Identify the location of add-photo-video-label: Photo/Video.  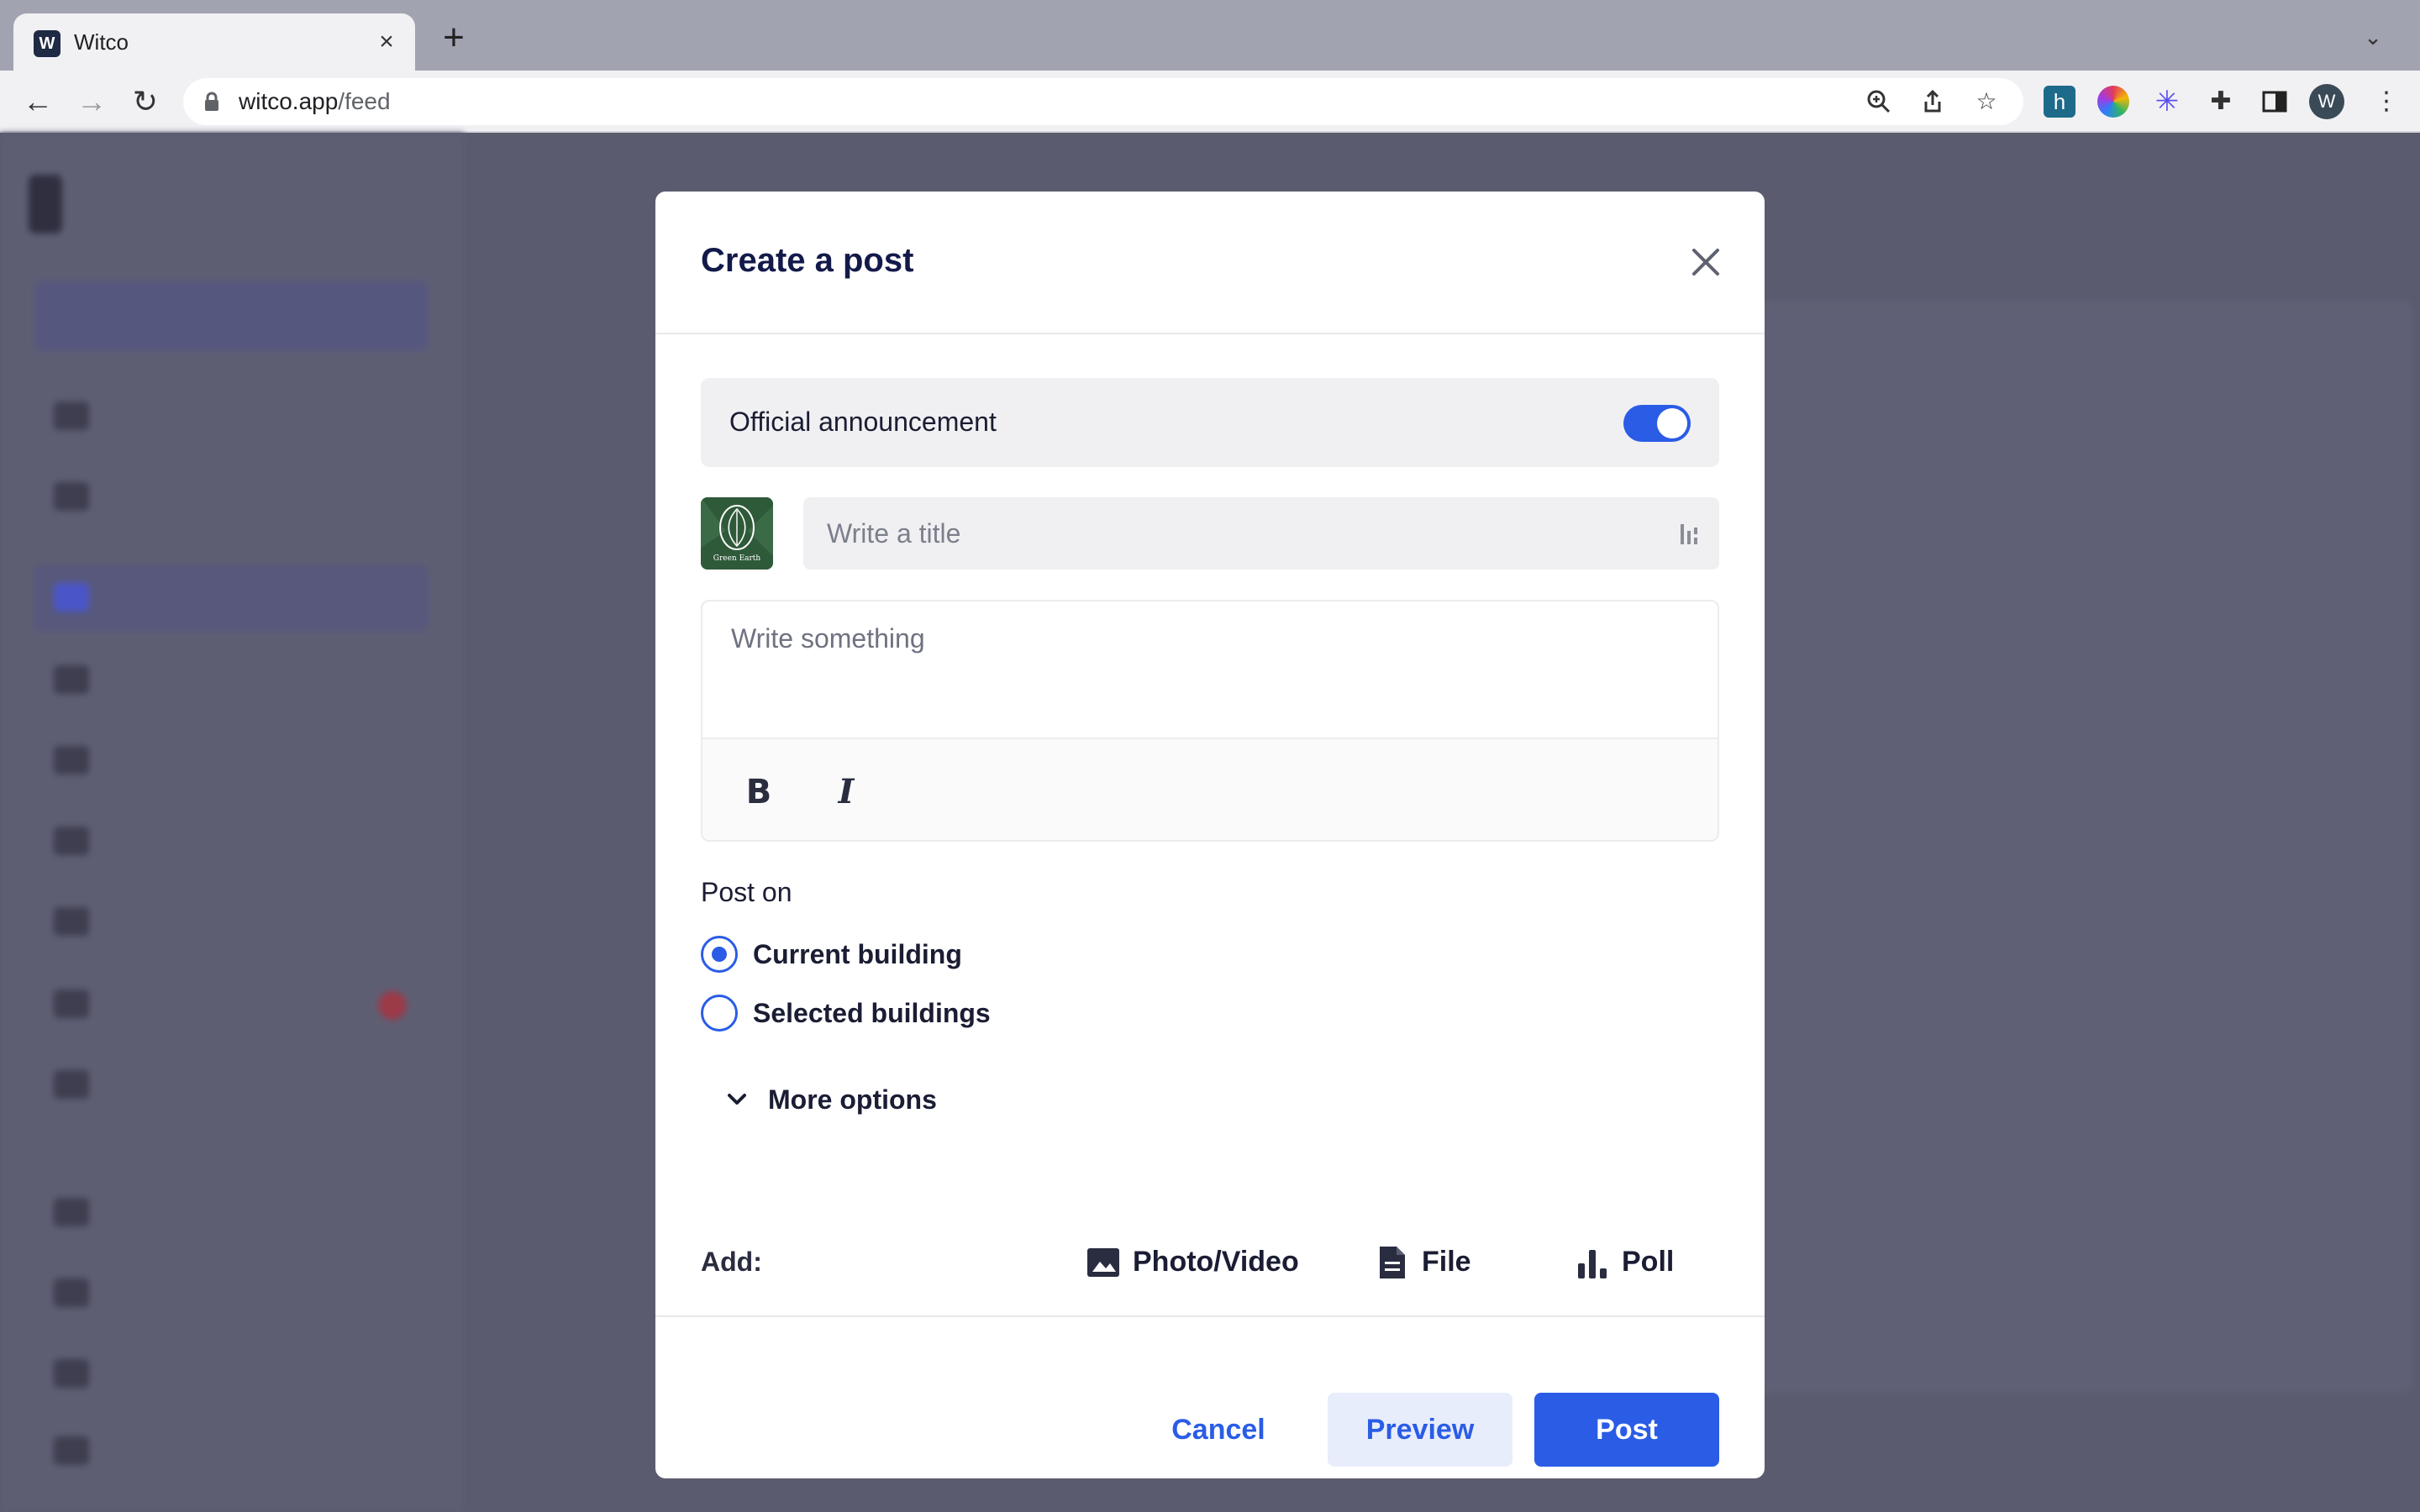
(1216, 1262).